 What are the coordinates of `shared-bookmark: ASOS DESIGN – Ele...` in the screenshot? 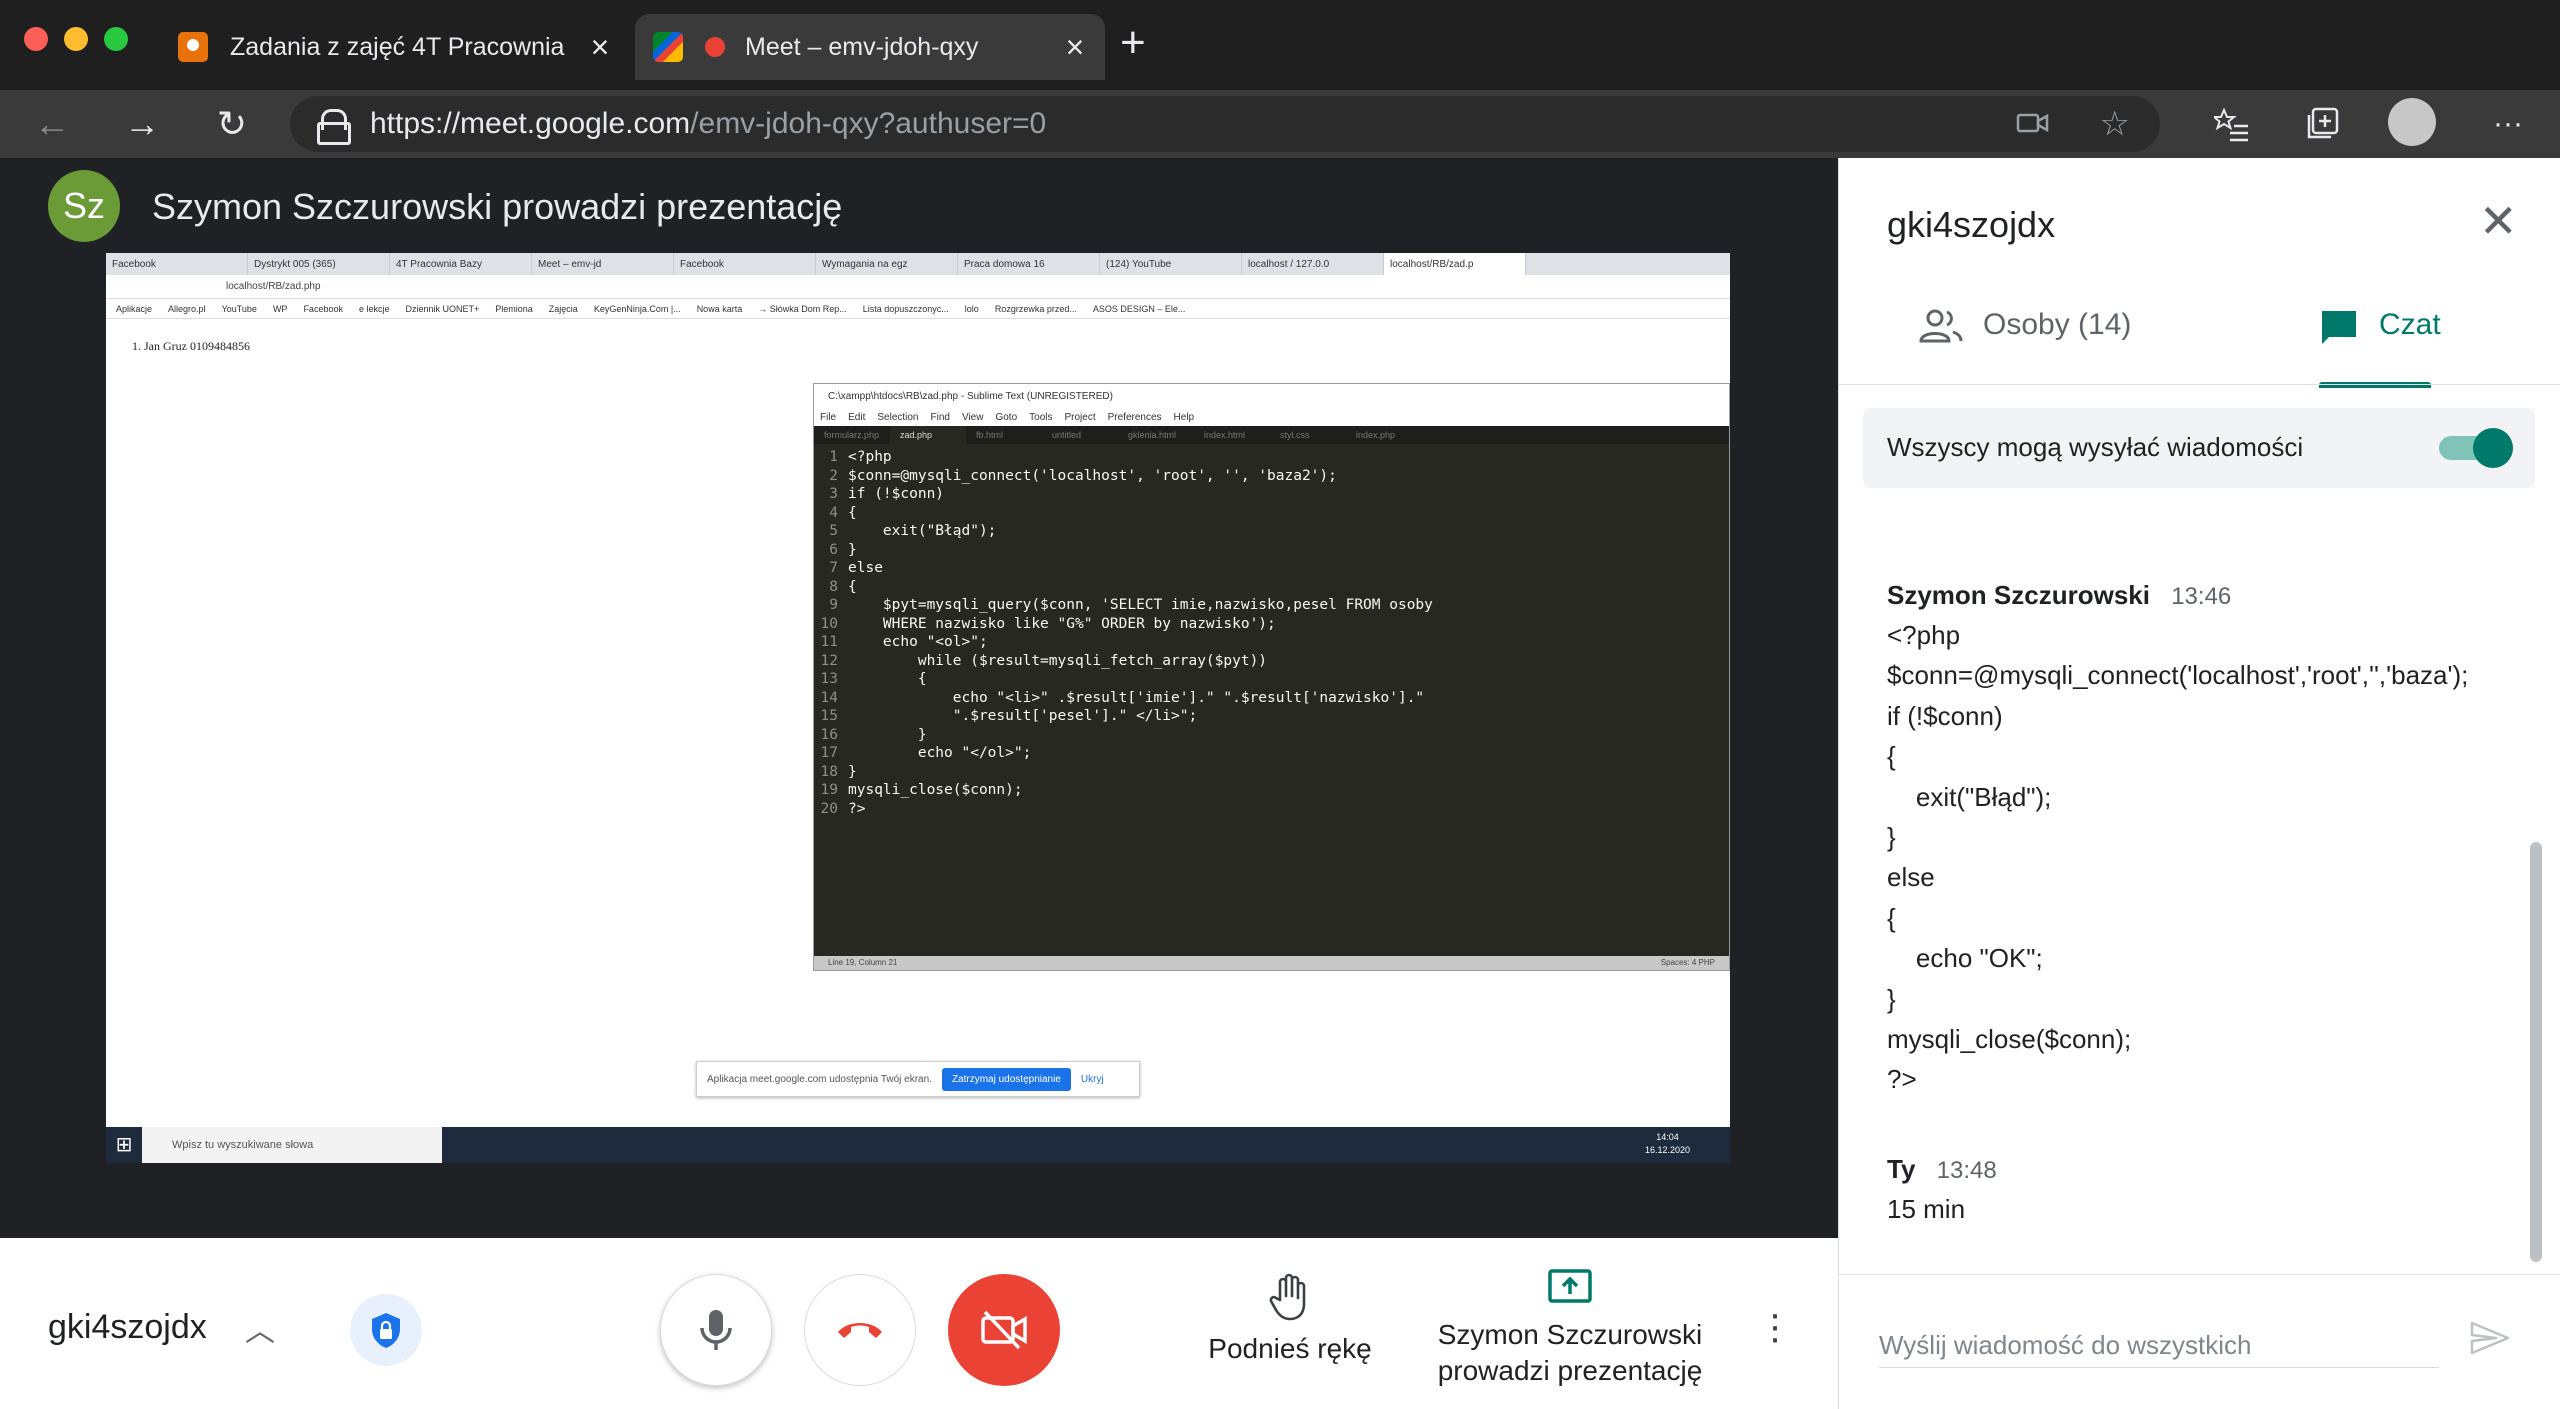 It's located at (1139, 308).